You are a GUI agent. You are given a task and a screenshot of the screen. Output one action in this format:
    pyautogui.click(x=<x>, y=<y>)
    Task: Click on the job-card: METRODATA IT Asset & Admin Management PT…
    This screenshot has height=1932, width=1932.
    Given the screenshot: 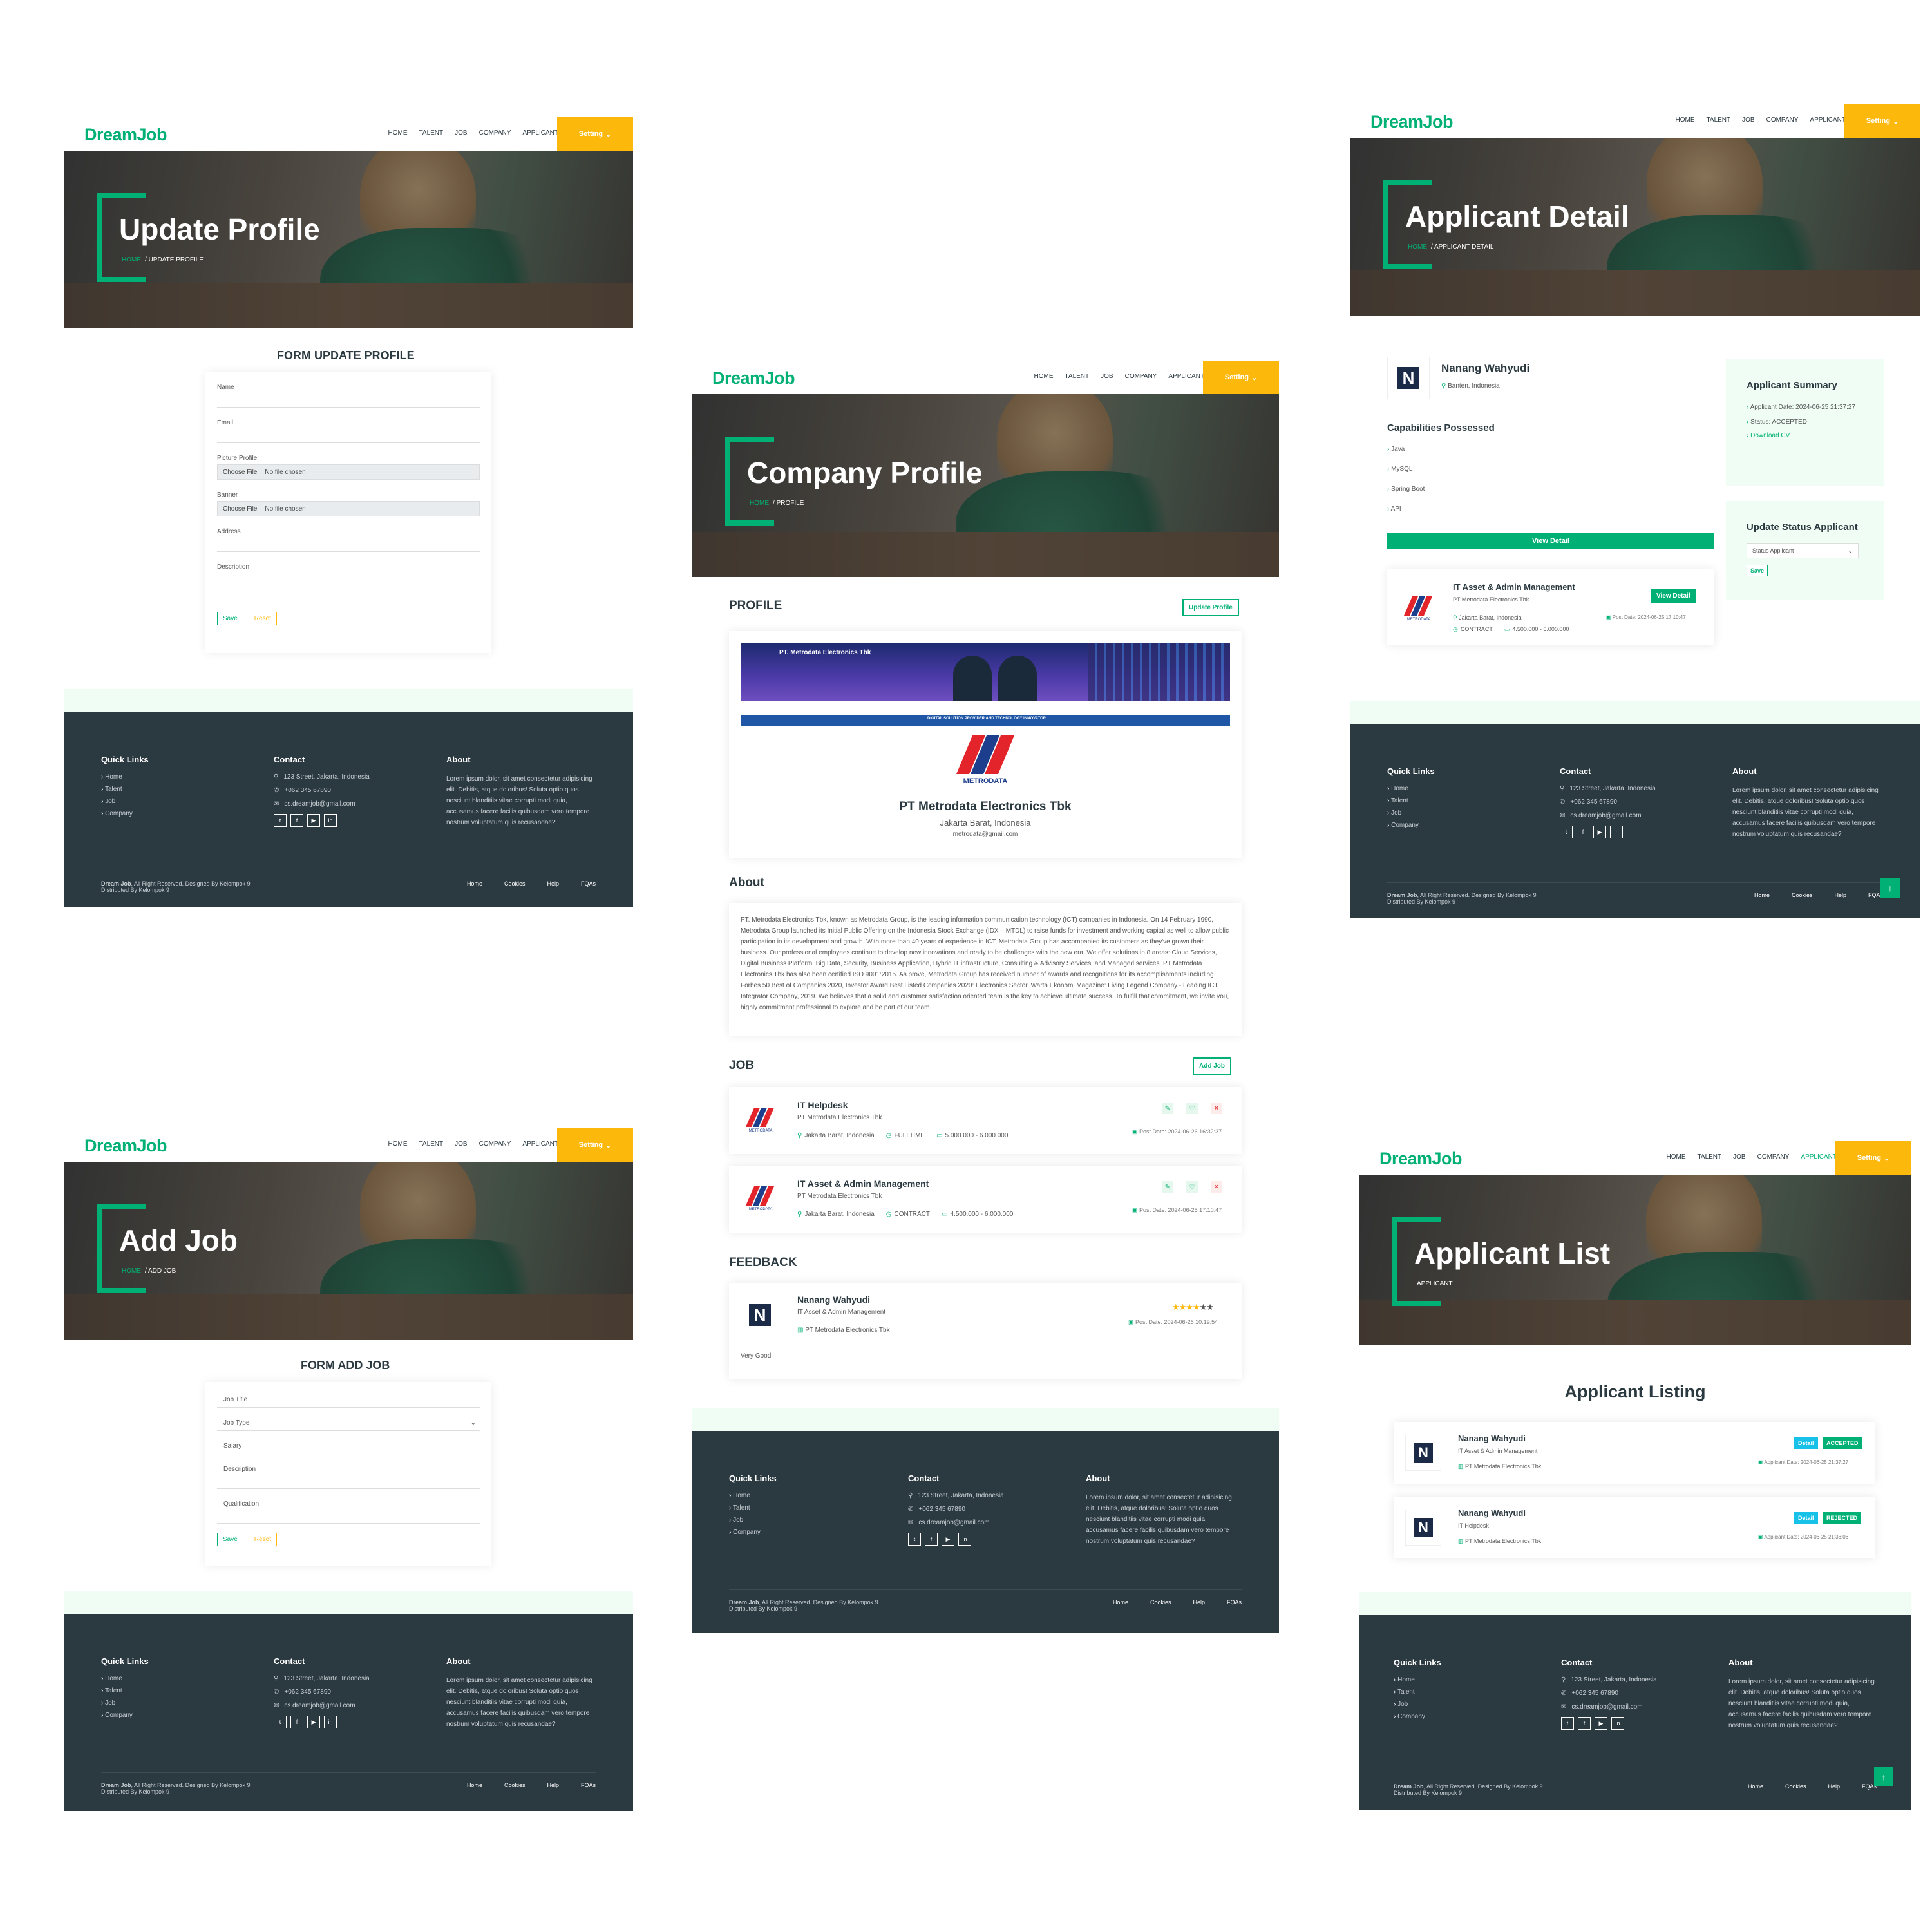 What is the action you would take?
    pyautogui.click(x=1550, y=607)
    